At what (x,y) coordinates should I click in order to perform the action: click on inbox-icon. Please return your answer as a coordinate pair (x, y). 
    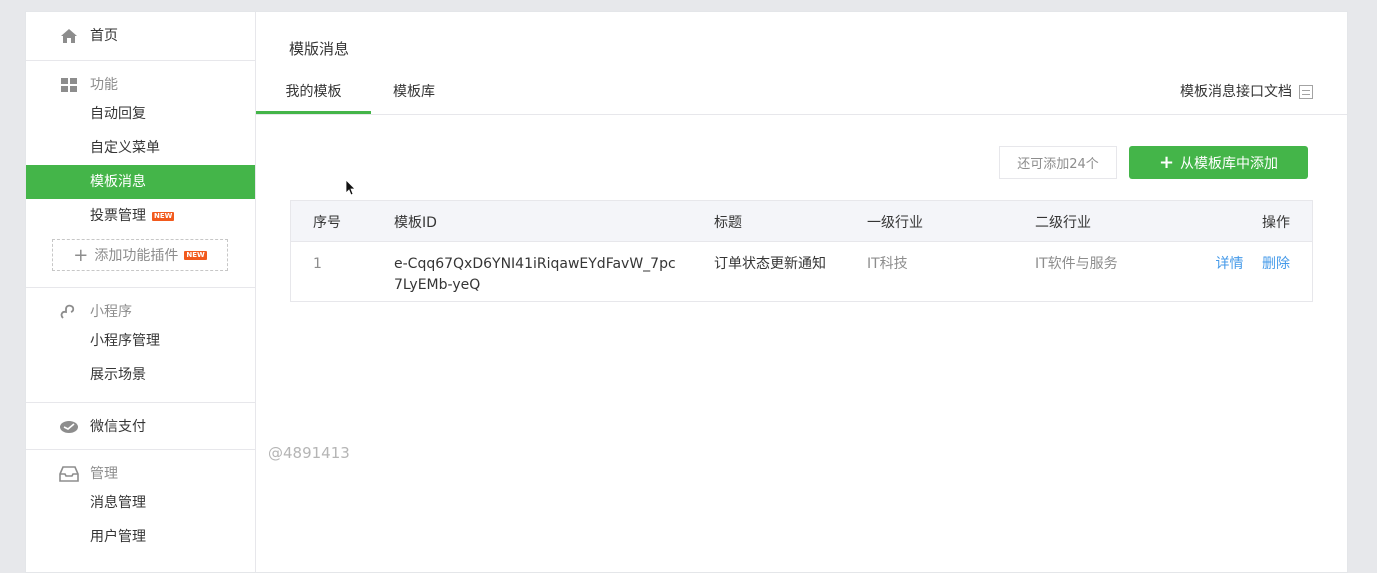
    Looking at the image, I should click on (69, 474).